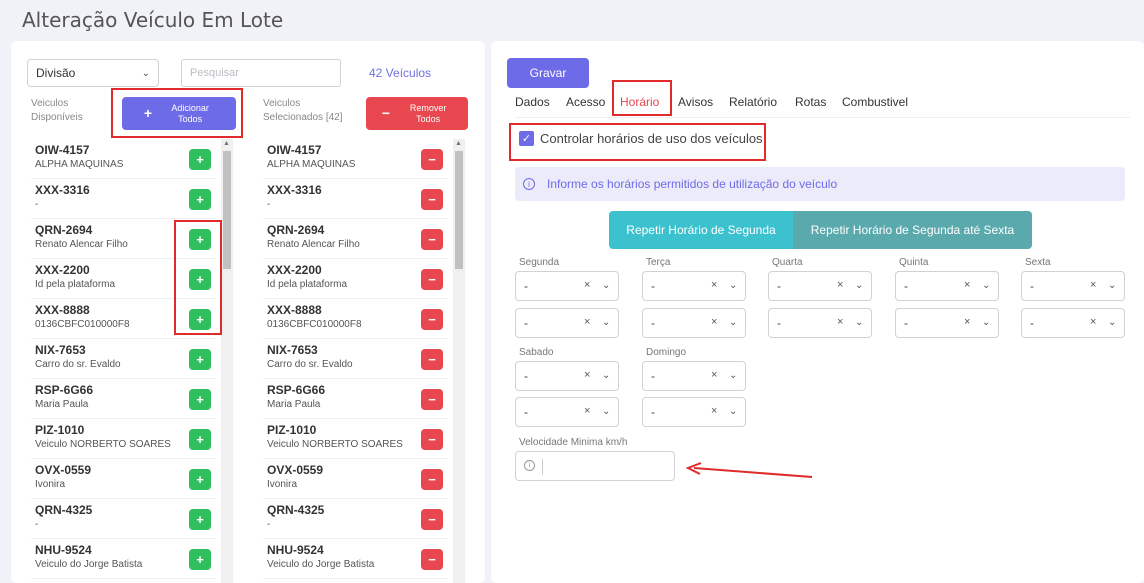 The image size is (1144, 583). Describe the element at coordinates (526, 138) in the screenshot. I see `check-icon: ✓` at that location.